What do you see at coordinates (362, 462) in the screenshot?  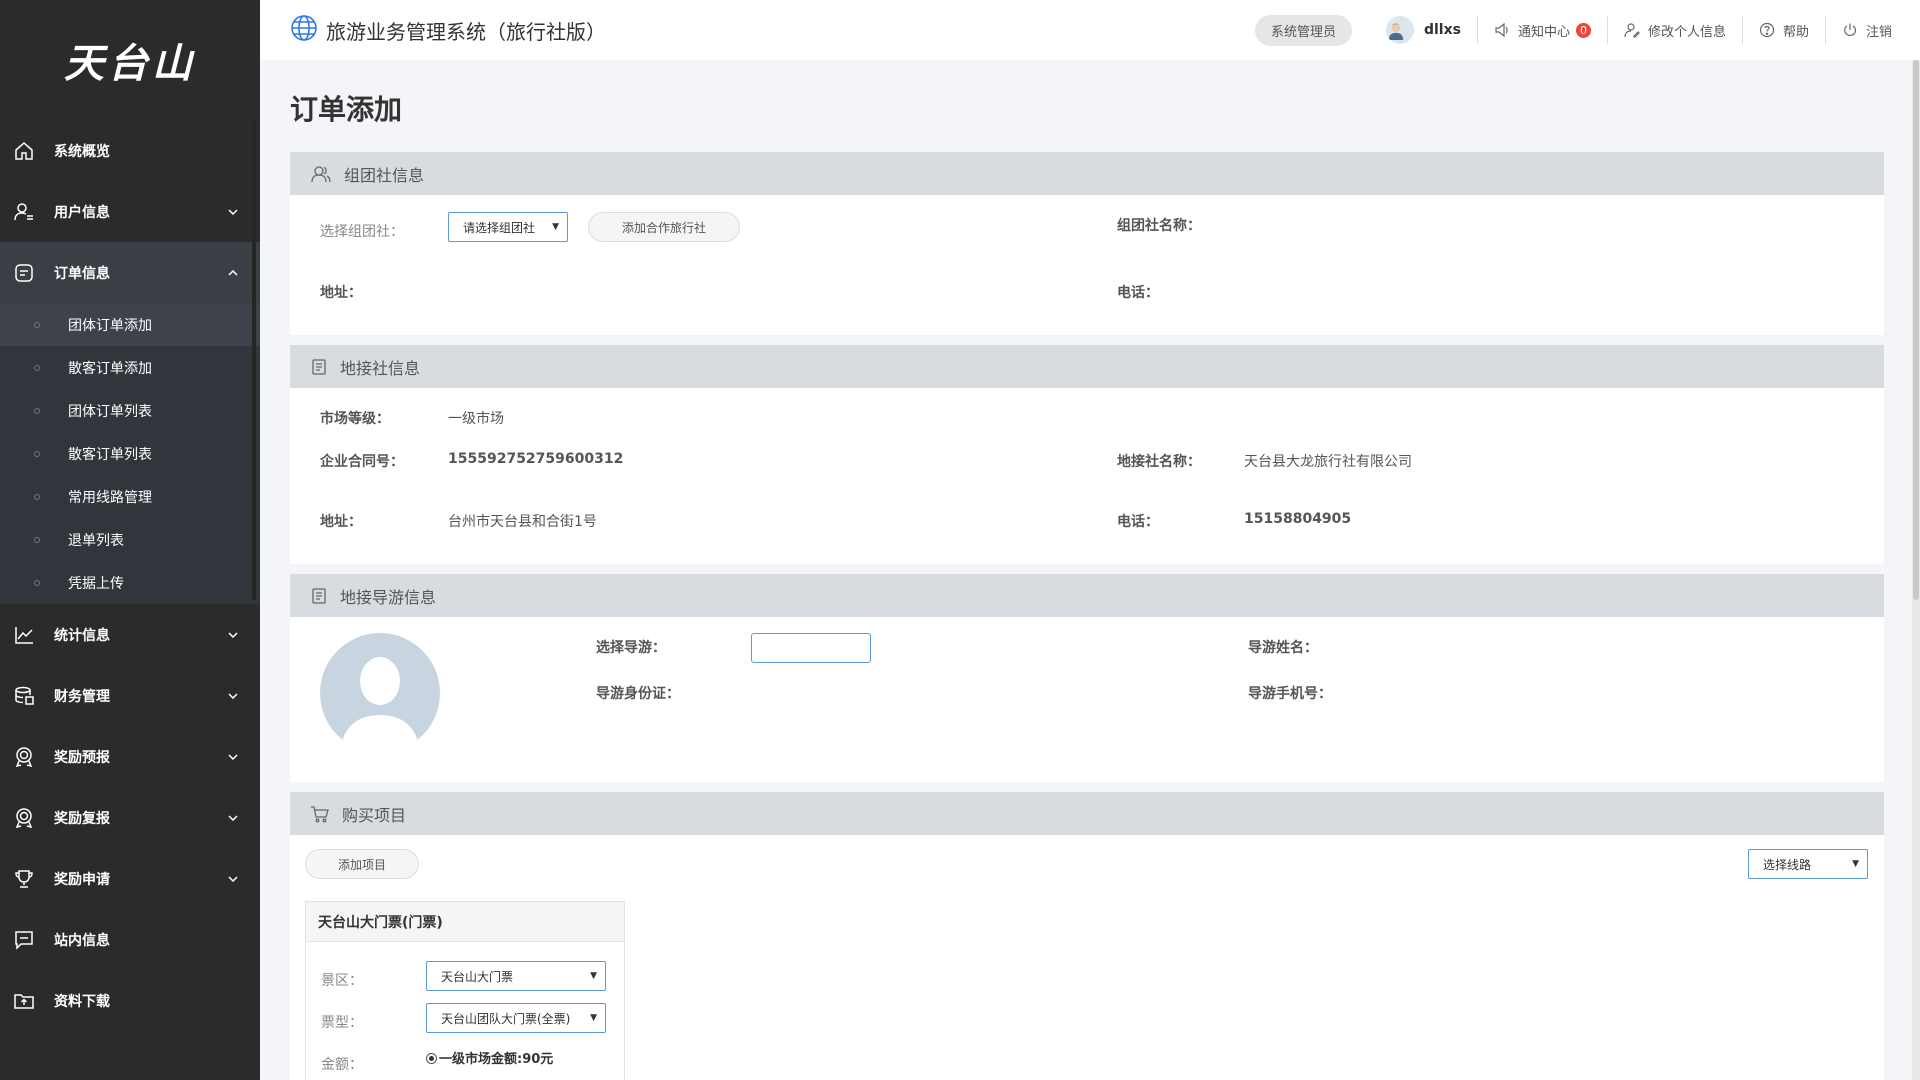 I see `contract-label: 企业合同号：` at bounding box center [362, 462].